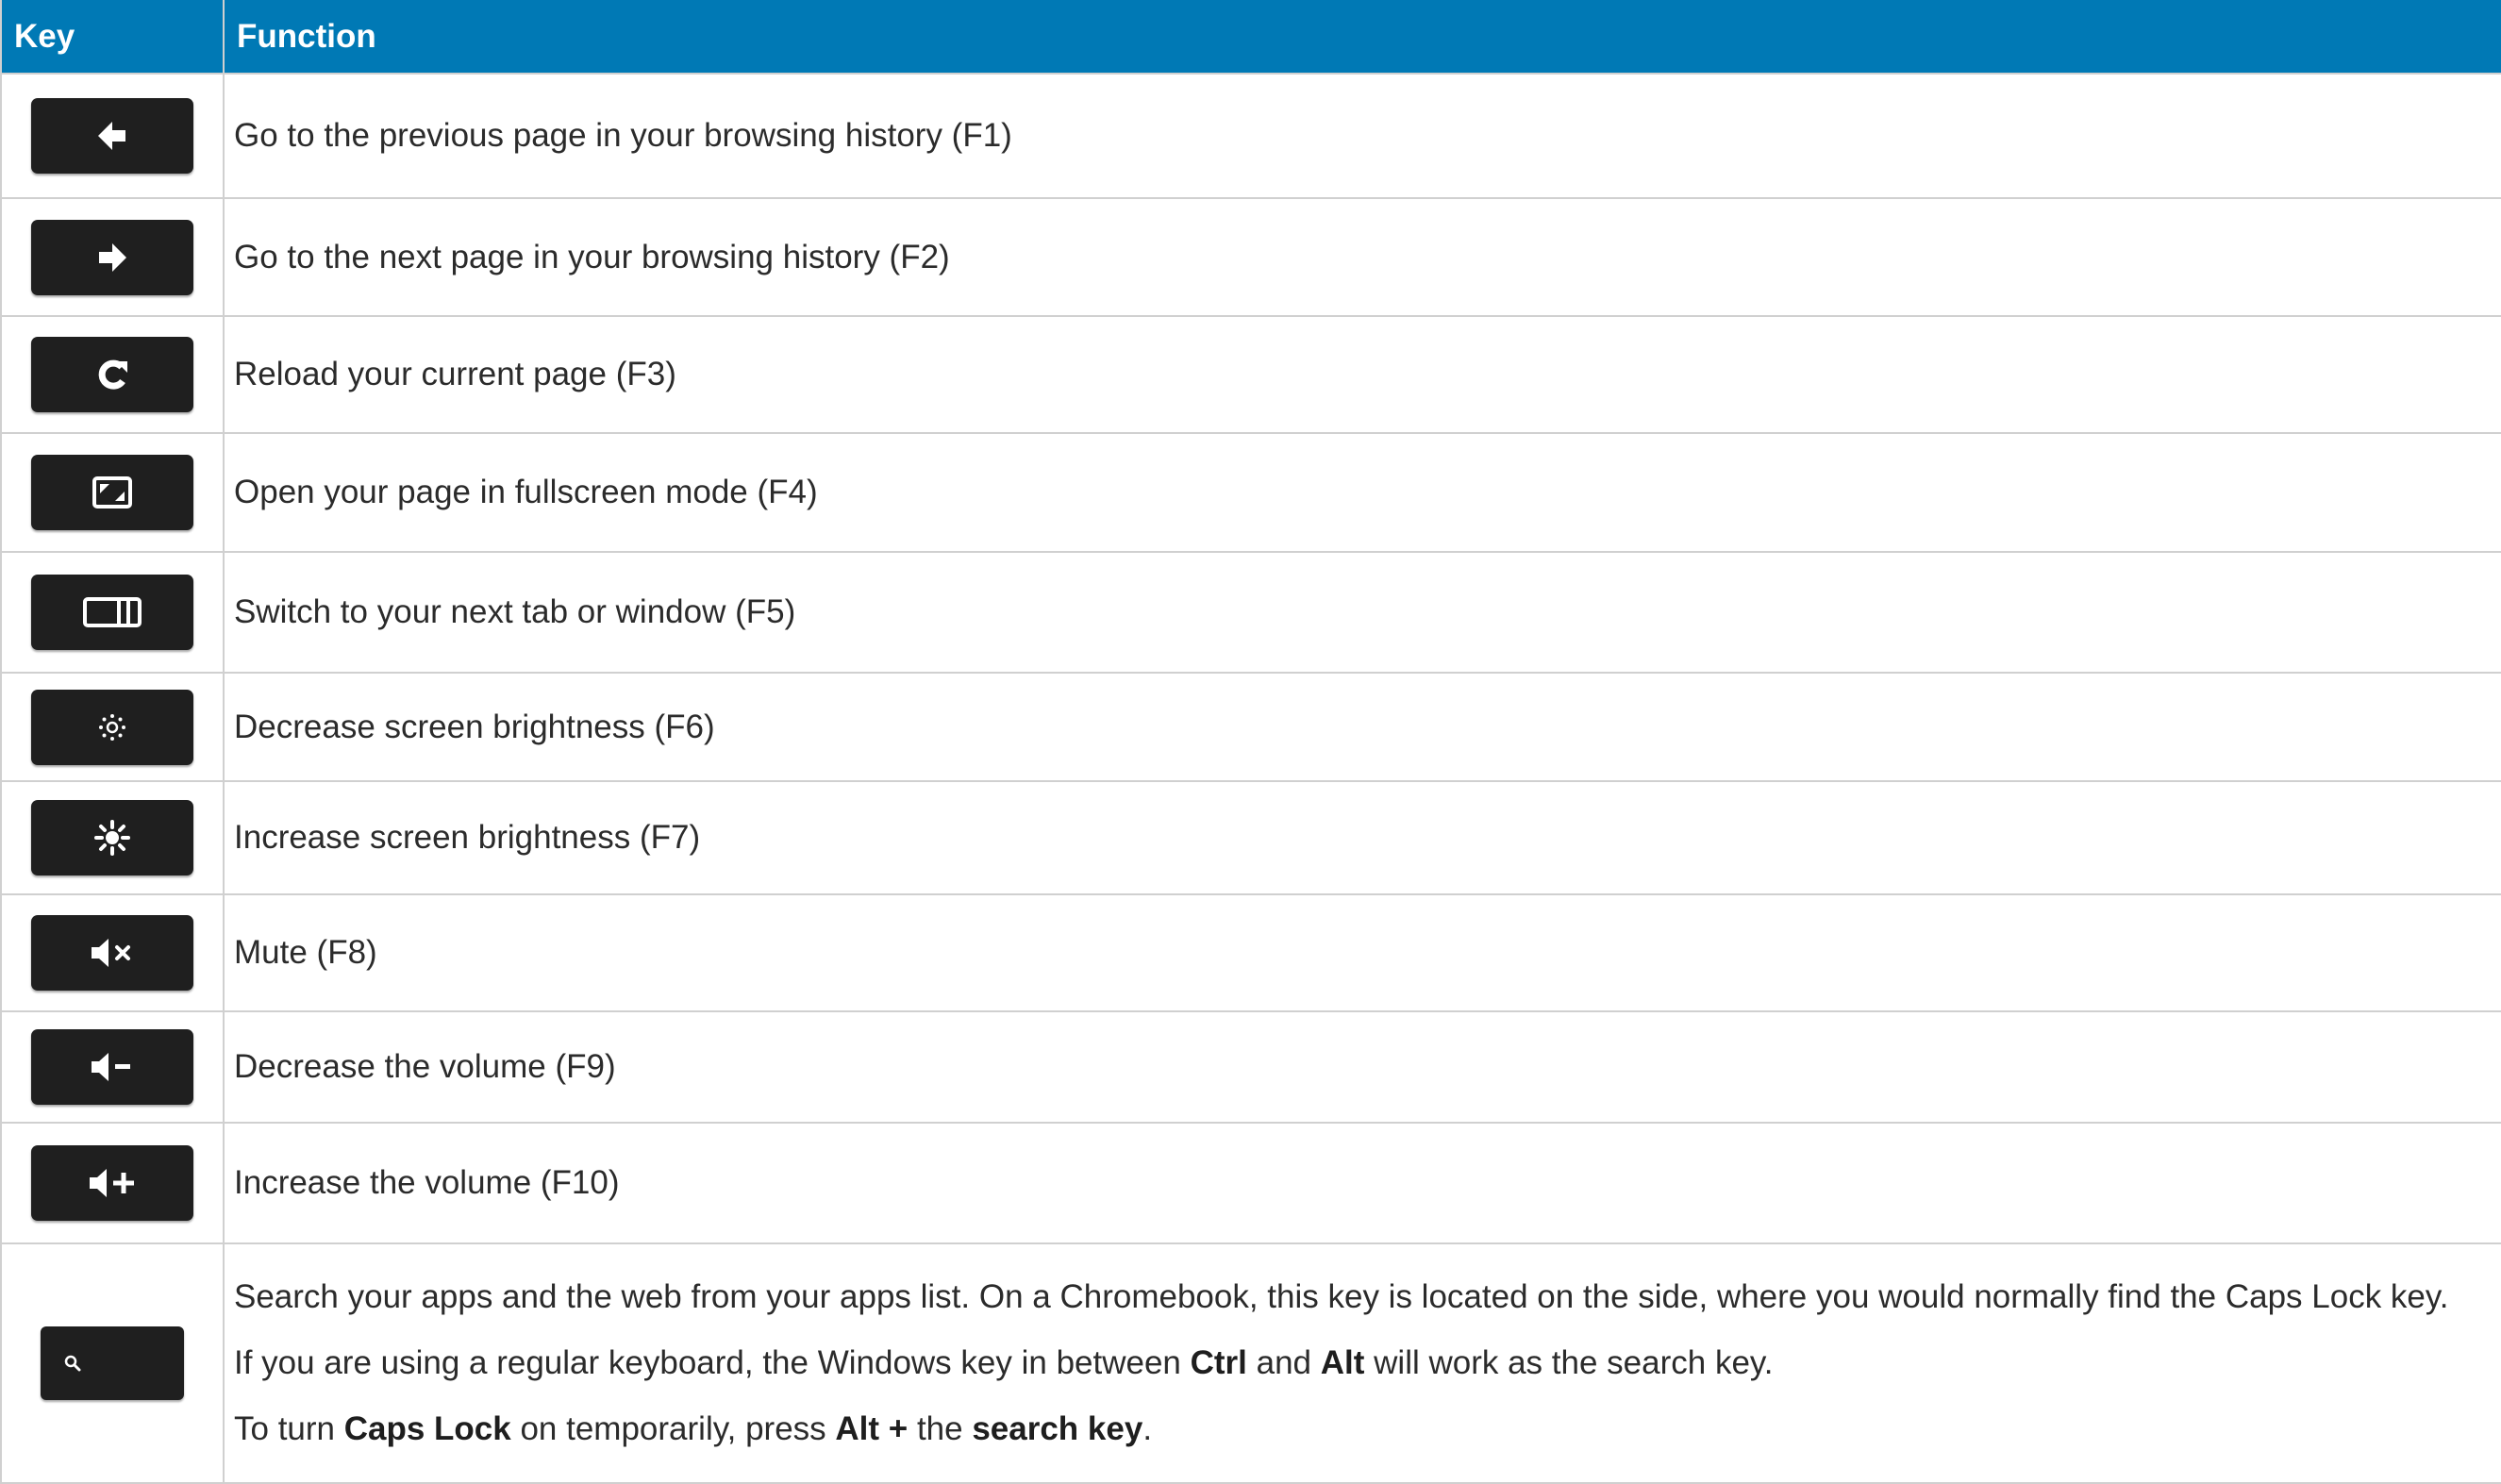 This screenshot has width=2501, height=1484. What do you see at coordinates (427, 1428) in the screenshot?
I see `caps-lock-label: Caps Lock` at bounding box center [427, 1428].